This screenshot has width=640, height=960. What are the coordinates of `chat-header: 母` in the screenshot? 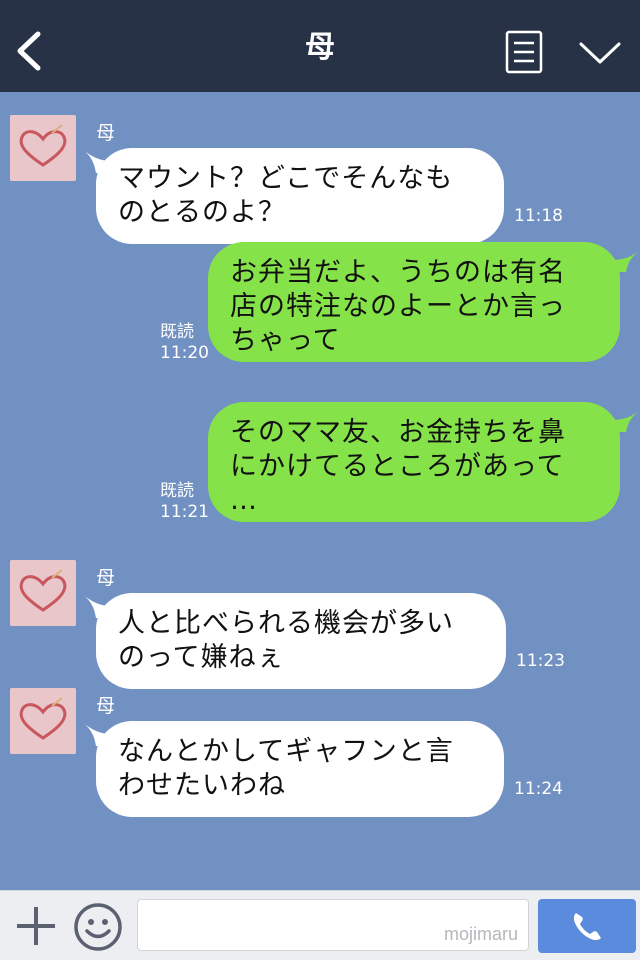 It's located at (320, 46).